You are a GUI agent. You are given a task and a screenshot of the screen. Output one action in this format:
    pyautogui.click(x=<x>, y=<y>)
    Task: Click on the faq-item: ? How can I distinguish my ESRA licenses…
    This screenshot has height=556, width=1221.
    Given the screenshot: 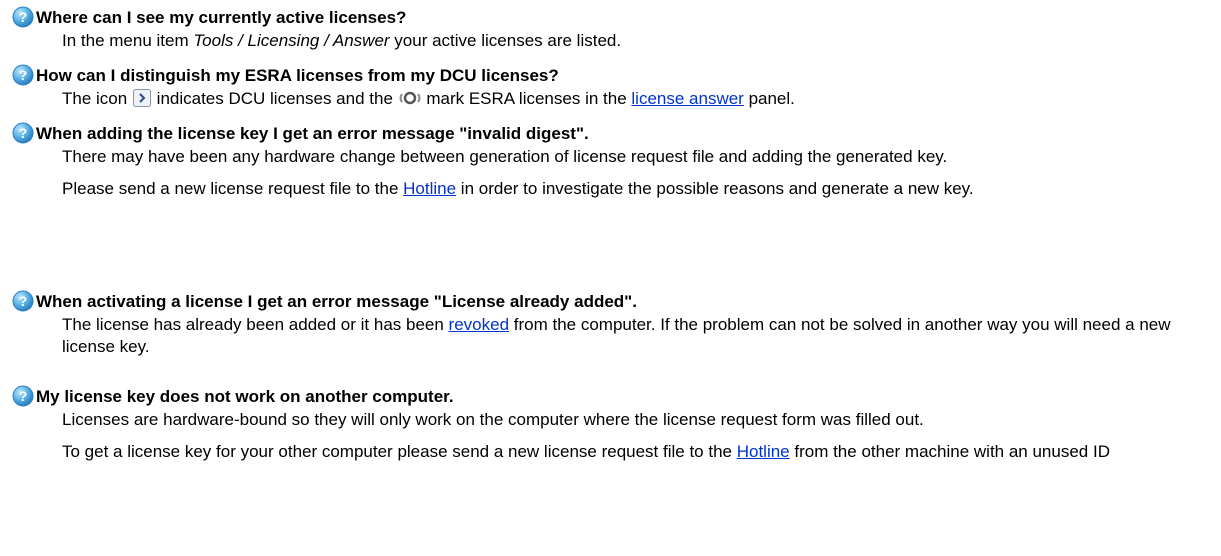 What is the action you would take?
    pyautogui.click(x=610, y=87)
    